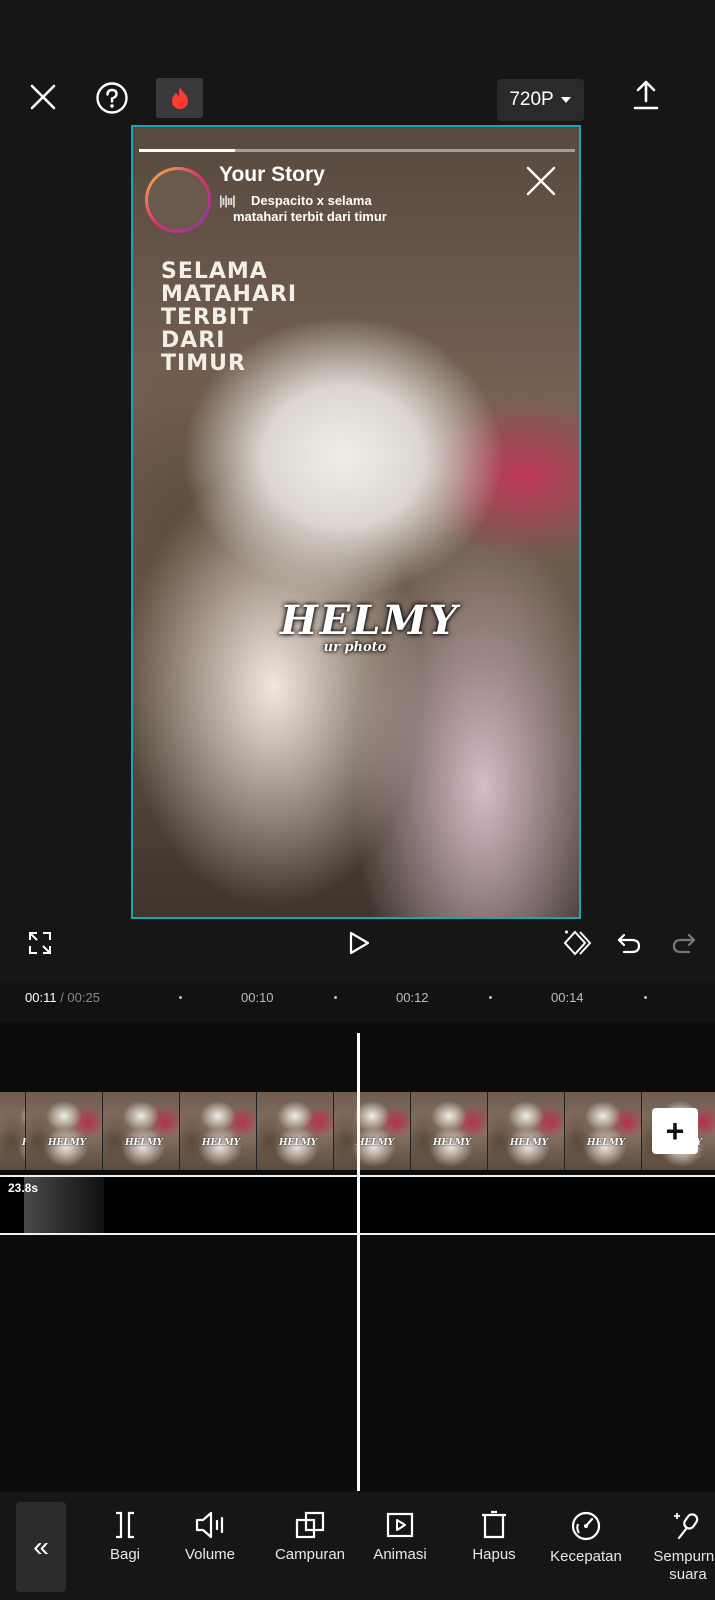 Image resolution: width=715 pixels, height=1600 pixels. Describe the element at coordinates (214, 271) in the screenshot. I see `lyric-line: SELAMA` at that location.